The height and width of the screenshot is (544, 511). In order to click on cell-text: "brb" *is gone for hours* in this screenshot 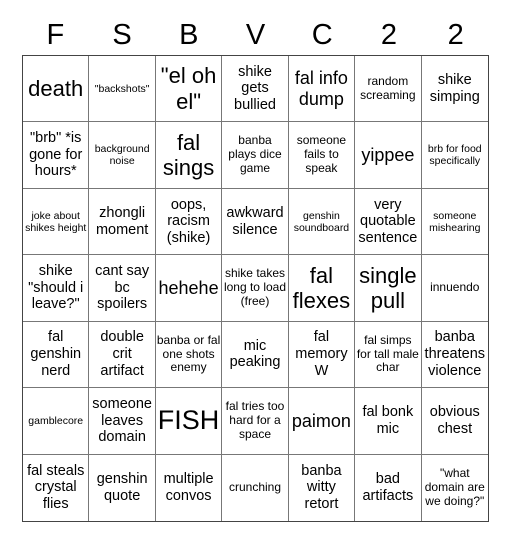, I will do `click(56, 155)`.